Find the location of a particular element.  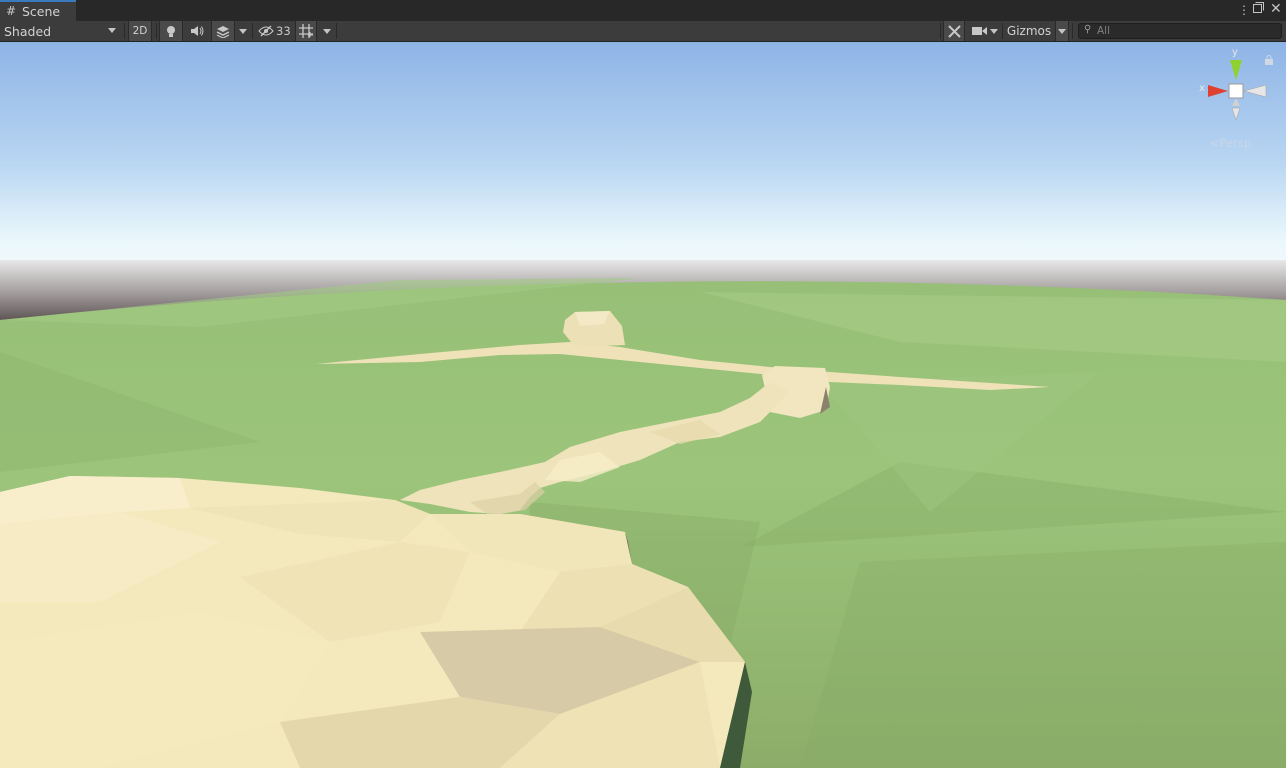

projection-icon: < is located at coordinates (1215, 143).